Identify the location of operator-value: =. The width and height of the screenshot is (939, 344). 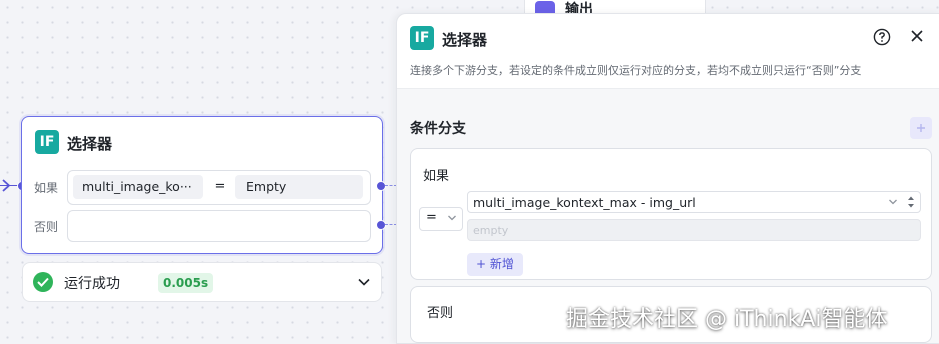
(431, 217).